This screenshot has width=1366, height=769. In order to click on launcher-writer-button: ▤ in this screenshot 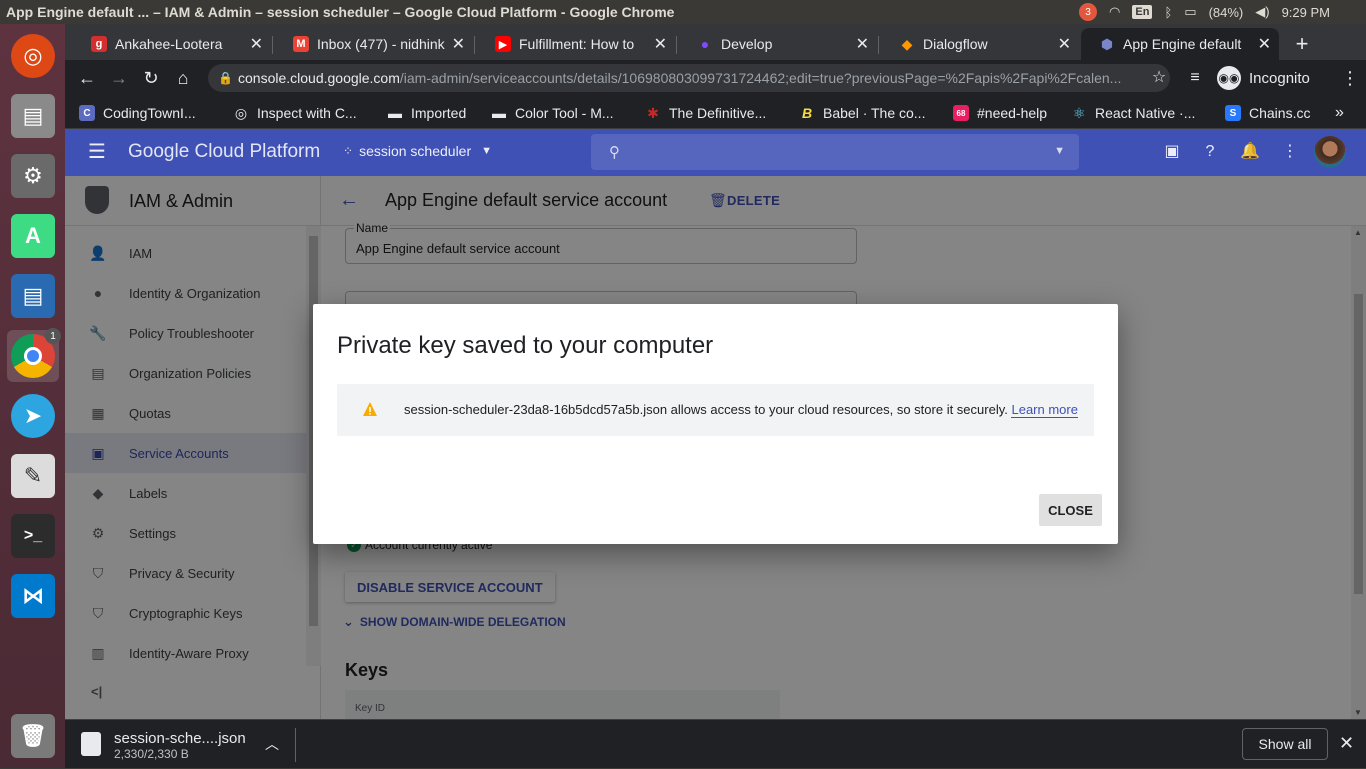, I will do `click(33, 296)`.